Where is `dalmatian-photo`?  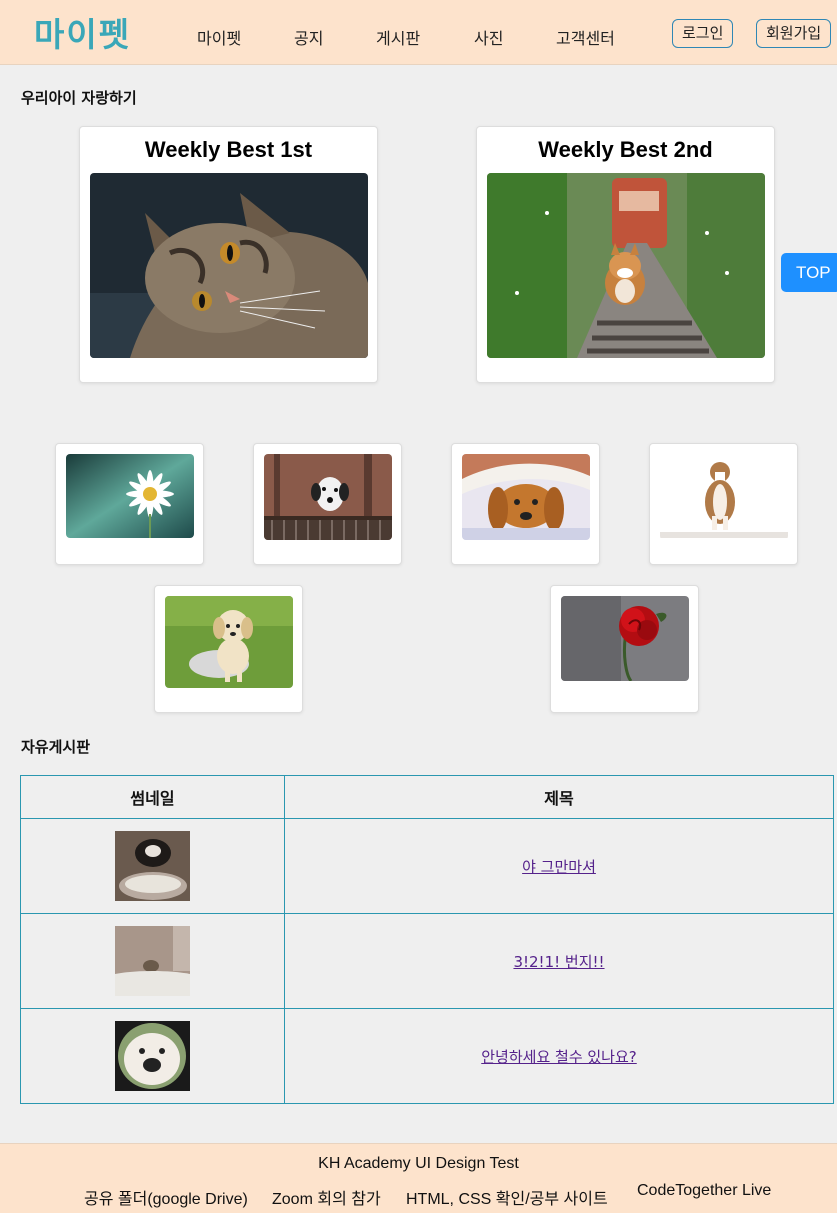 dalmatian-photo is located at coordinates (328, 497).